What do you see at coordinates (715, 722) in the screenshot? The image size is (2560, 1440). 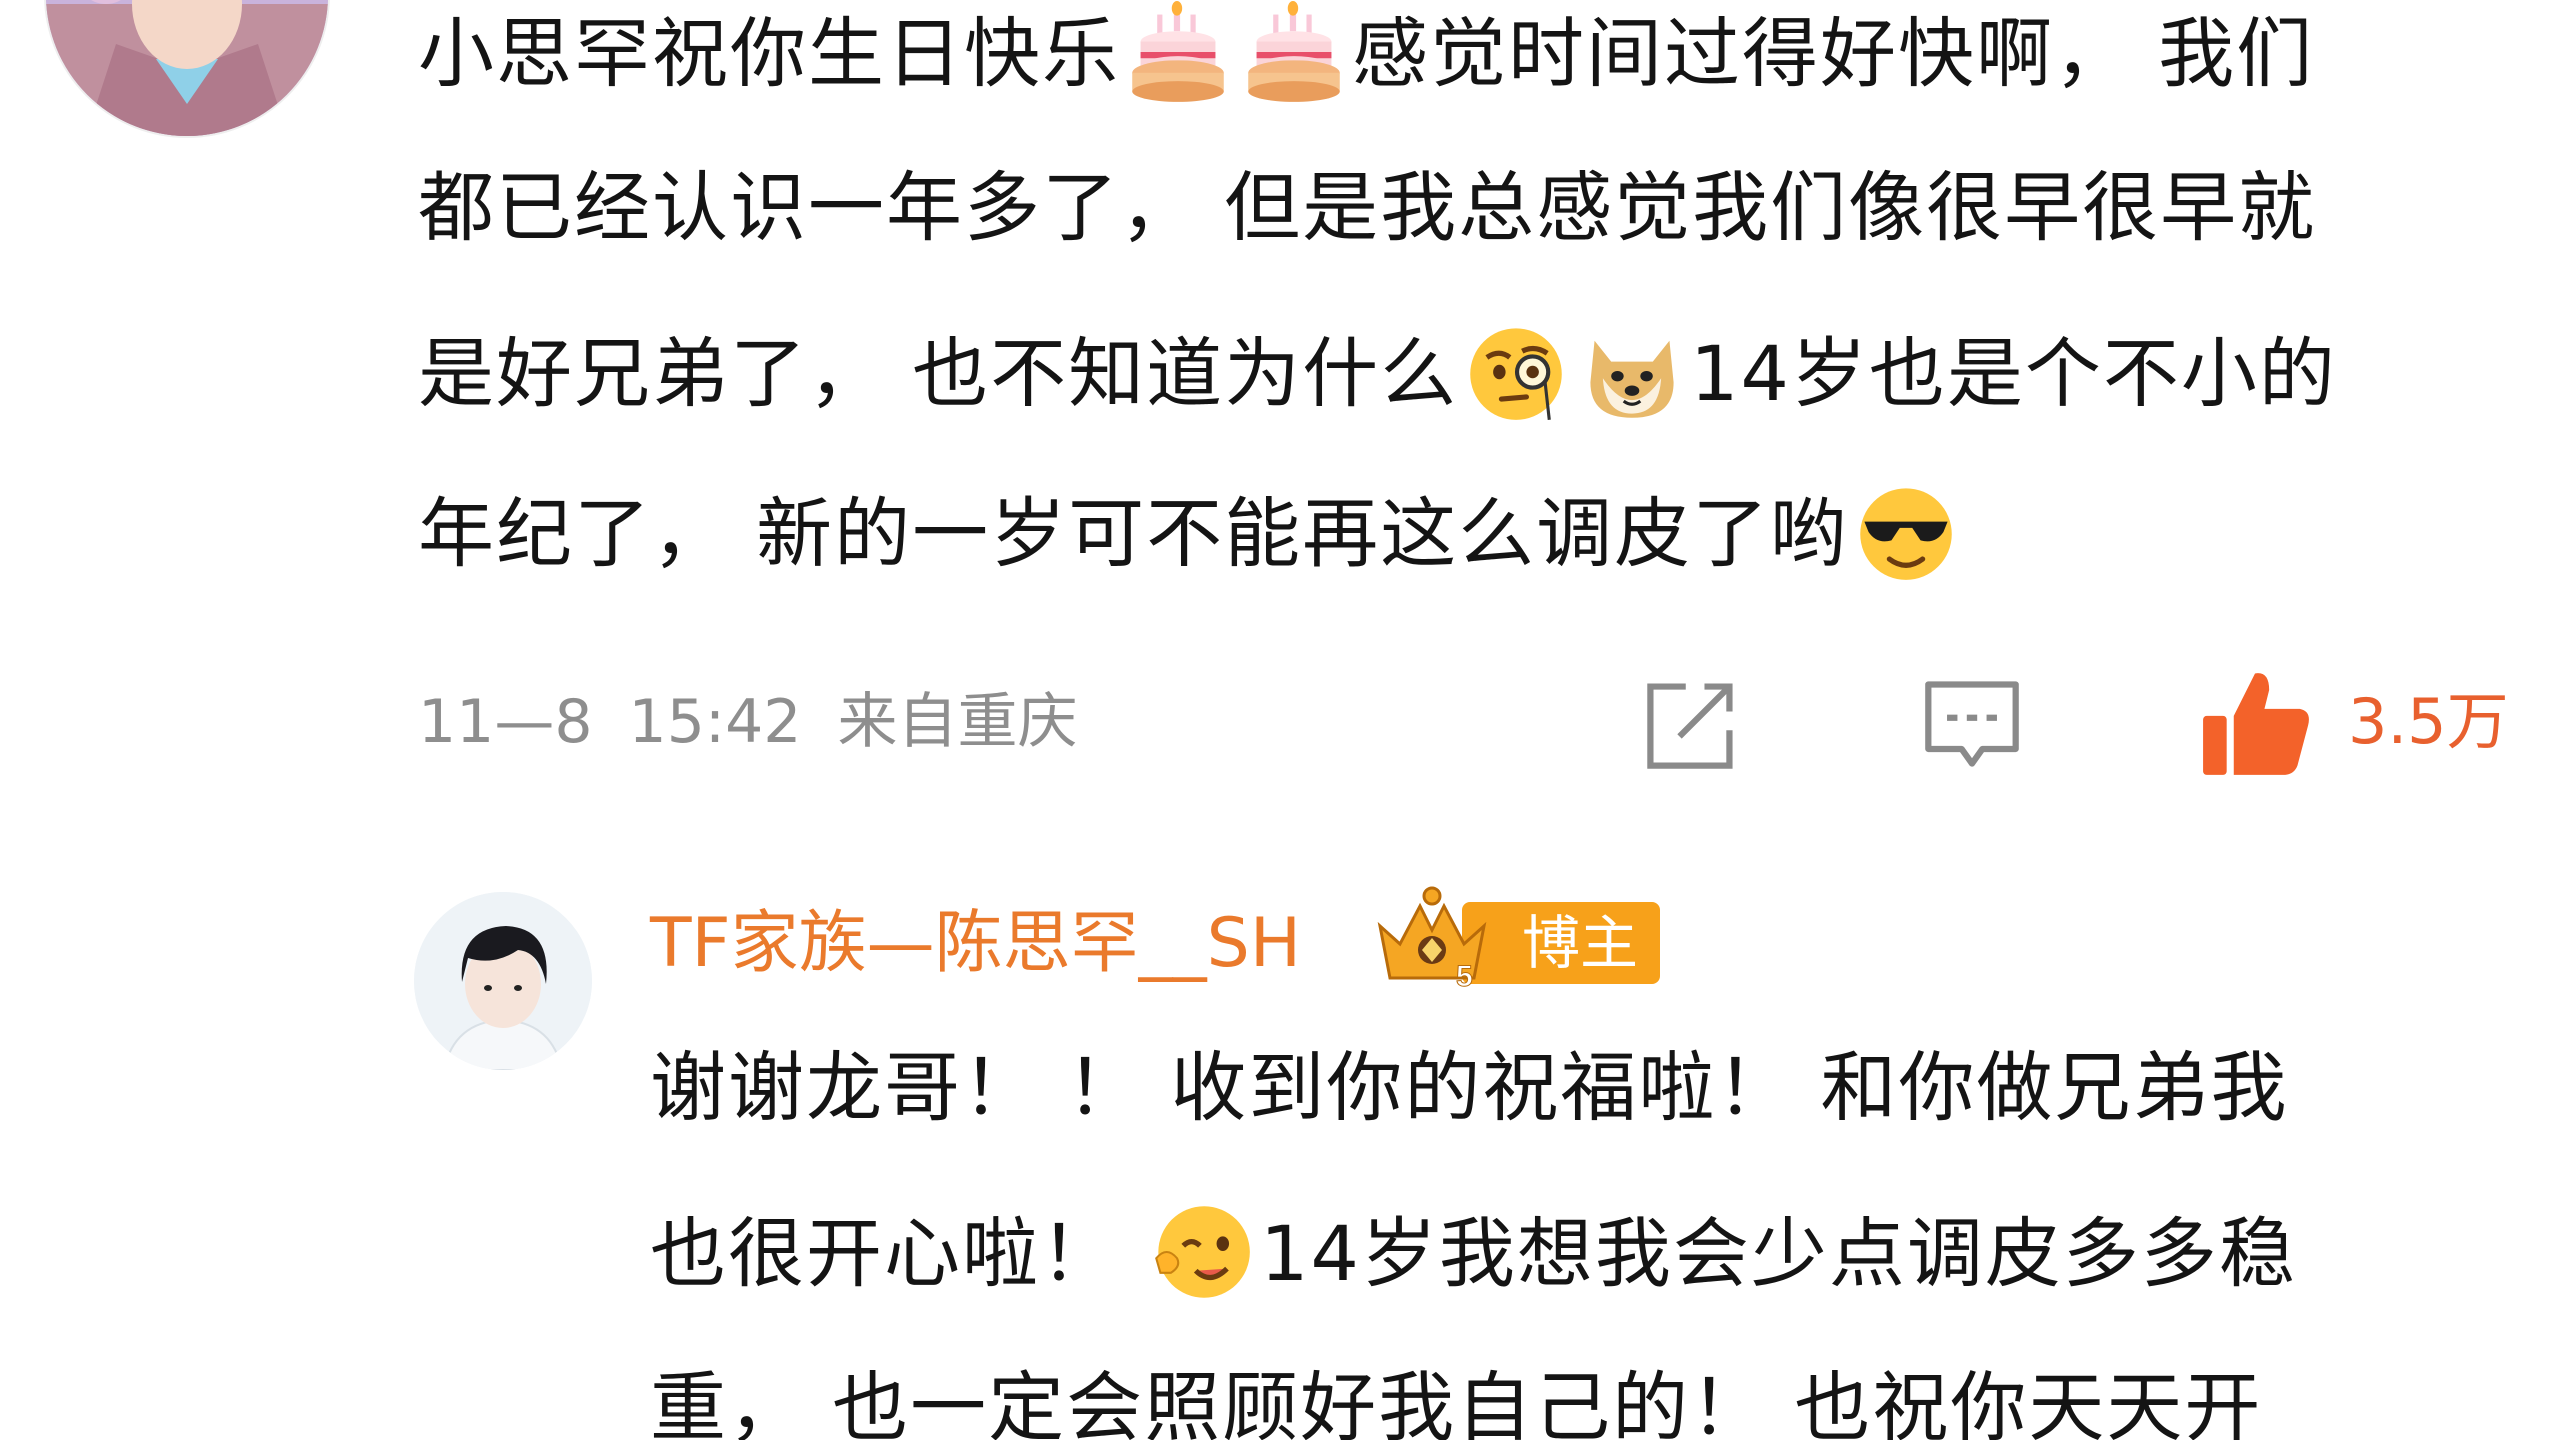 I see `comment-time: 15:42` at bounding box center [715, 722].